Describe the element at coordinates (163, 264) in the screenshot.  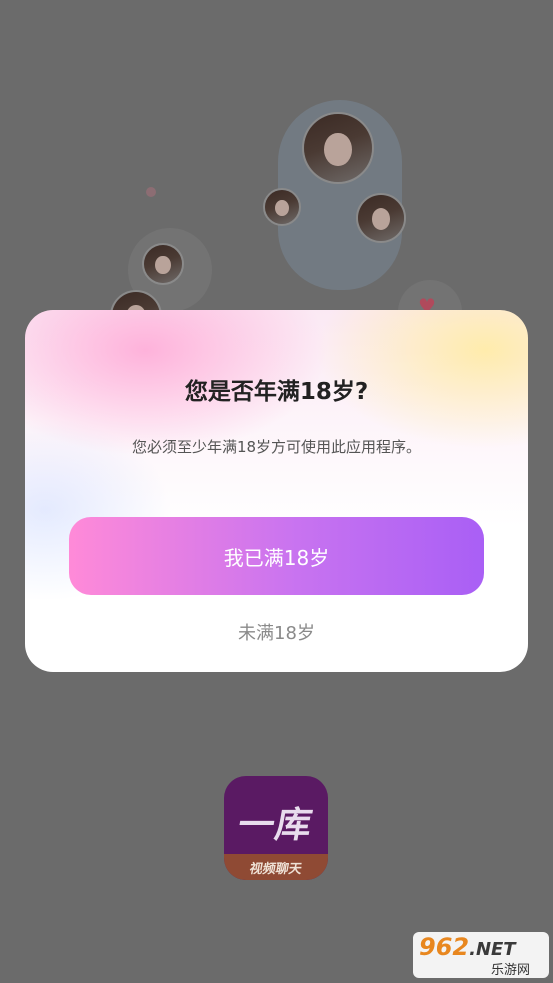
I see `avatar-left` at that location.